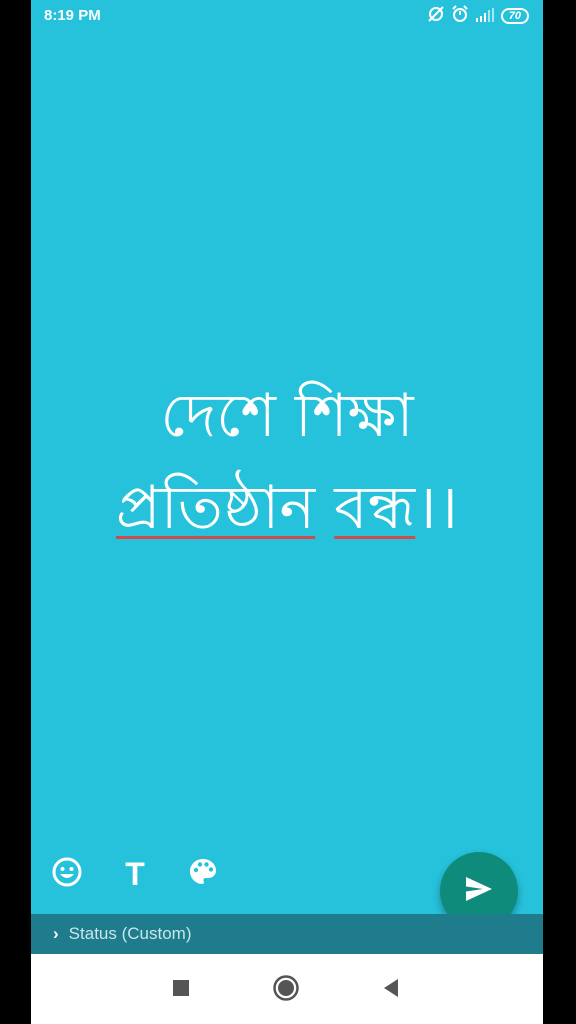  What do you see at coordinates (514, 16) in the screenshot?
I see `battery-icon: 70` at bounding box center [514, 16].